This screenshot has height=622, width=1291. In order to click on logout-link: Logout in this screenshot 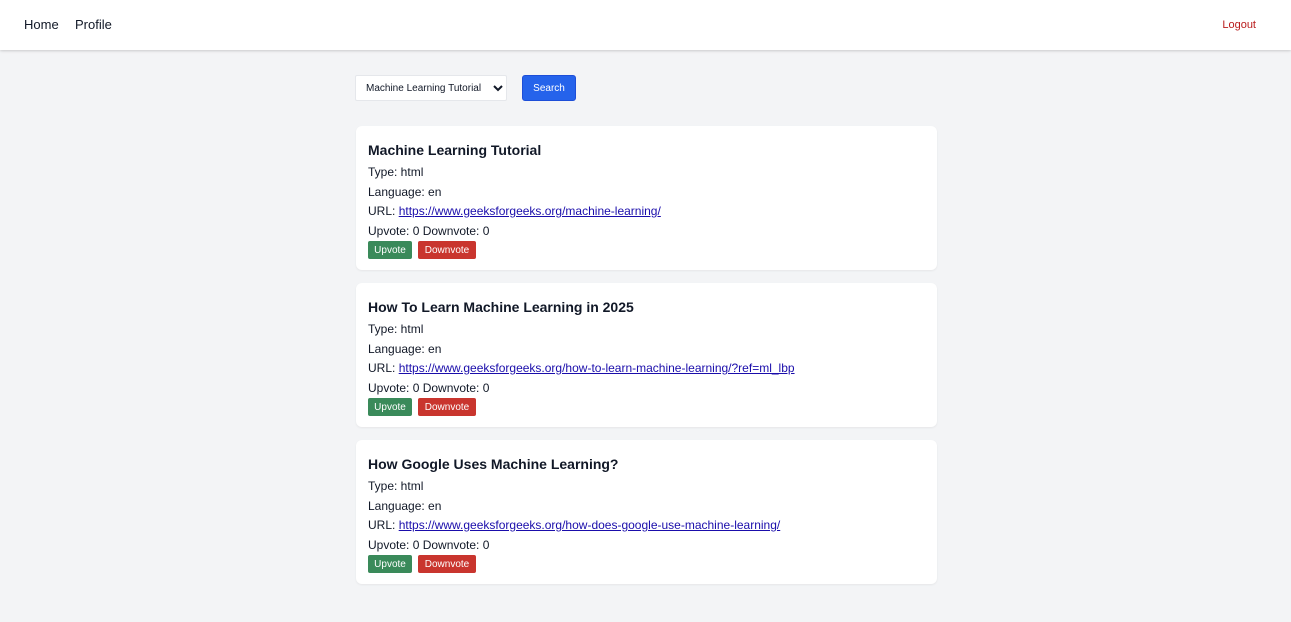, I will do `click(1239, 25)`.